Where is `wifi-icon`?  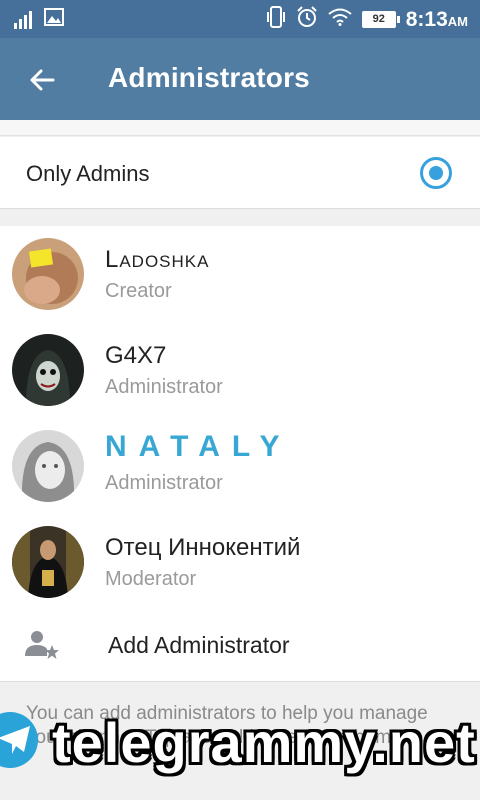
wifi-icon is located at coordinates (340, 19).